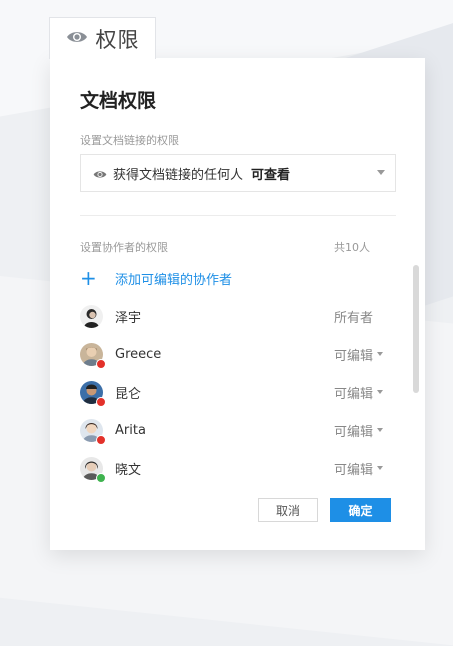 This screenshot has height=646, width=453. I want to click on member-list-scrollbar, so click(416, 329).